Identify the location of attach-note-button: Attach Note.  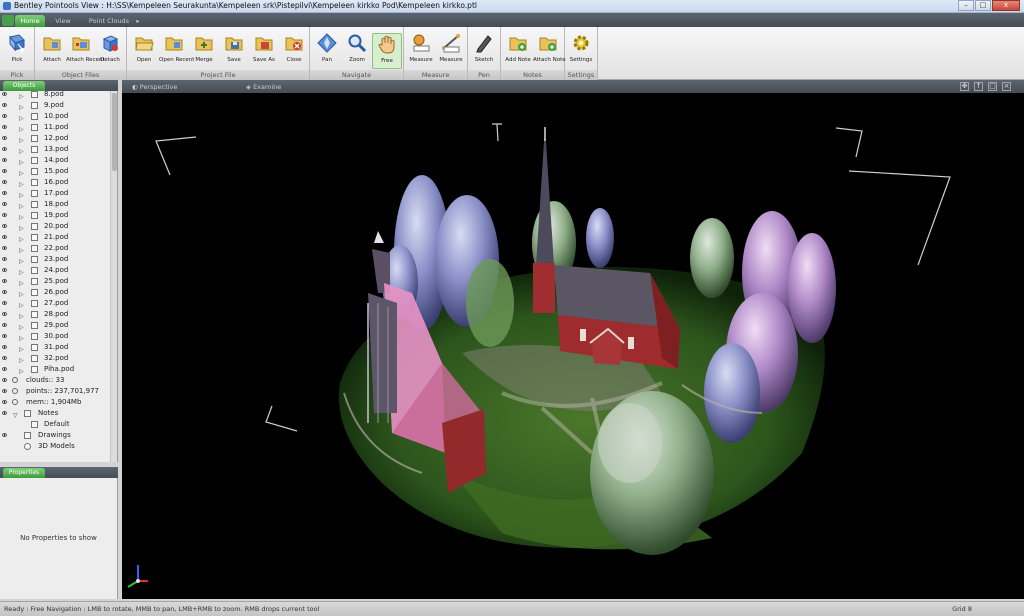
(549, 51).